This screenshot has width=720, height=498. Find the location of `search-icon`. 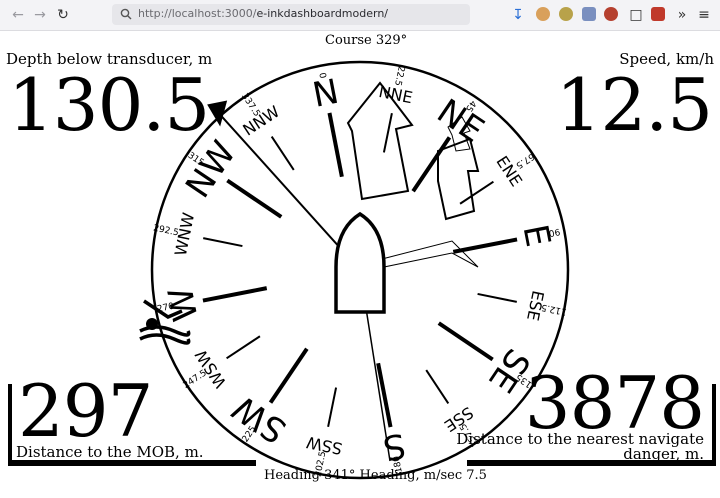

search-icon is located at coordinates (126, 14).